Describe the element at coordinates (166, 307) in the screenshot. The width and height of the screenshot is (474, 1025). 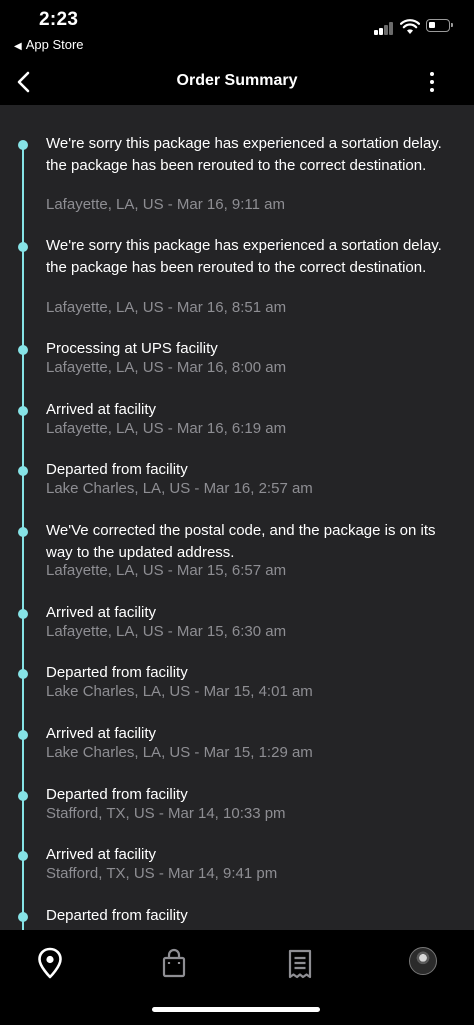
I see `event-meta: Lafayette, LA, US - Mar 16, 8:51 am` at that location.